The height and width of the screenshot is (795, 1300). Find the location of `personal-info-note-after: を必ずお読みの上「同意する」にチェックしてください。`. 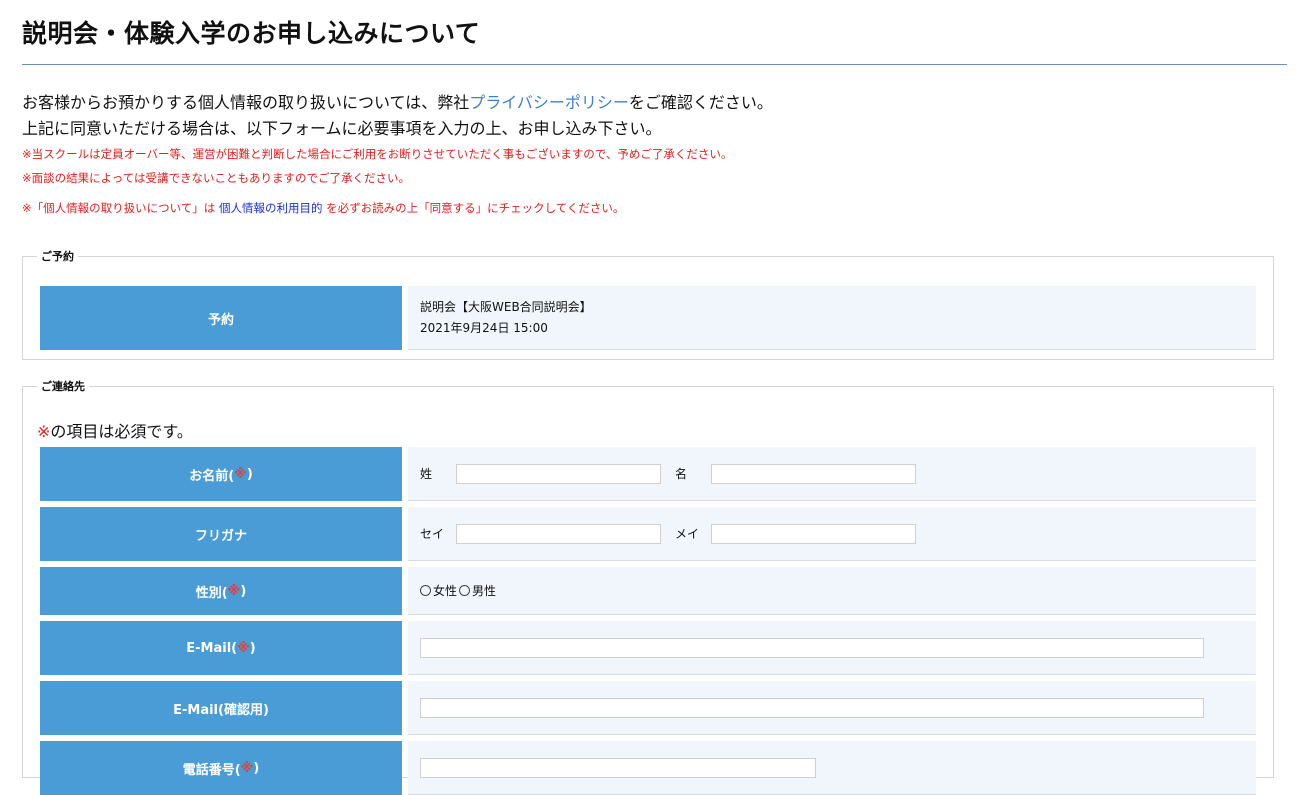

personal-info-note-after: を必ずお読みの上「同意する」にチェックしてください。 is located at coordinates (475, 208).